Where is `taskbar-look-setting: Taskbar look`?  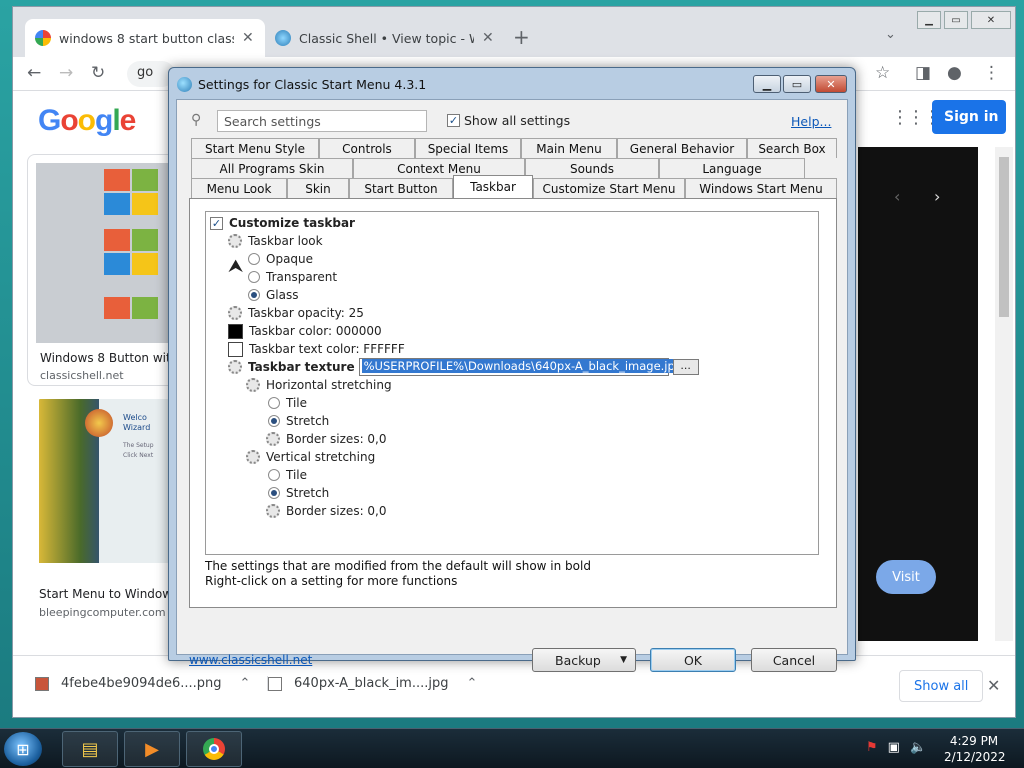 taskbar-look-setting: Taskbar look is located at coordinates (275, 241).